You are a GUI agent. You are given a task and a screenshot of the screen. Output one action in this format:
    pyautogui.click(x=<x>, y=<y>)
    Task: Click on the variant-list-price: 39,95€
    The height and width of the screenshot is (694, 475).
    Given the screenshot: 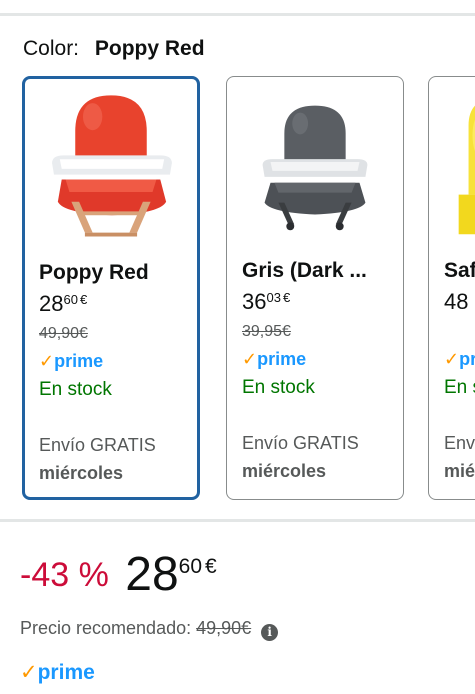 What is the action you would take?
    pyautogui.click(x=266, y=331)
    